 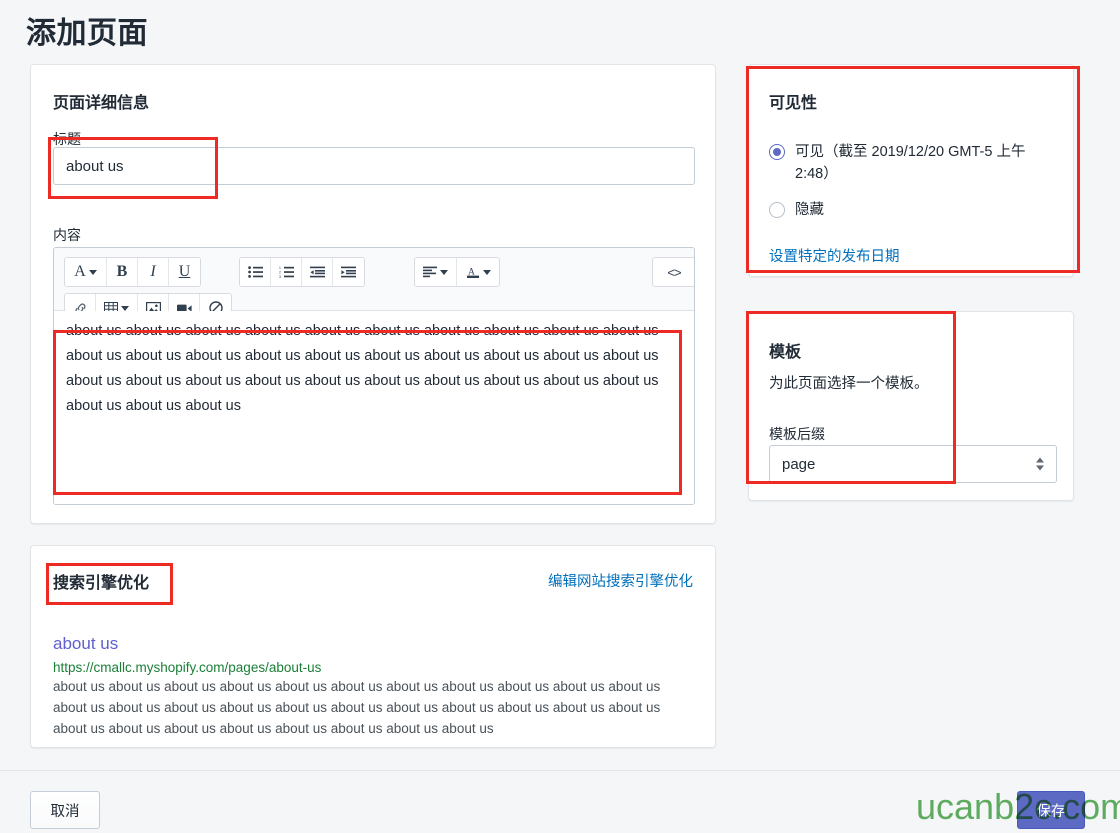 I want to click on numbered-list-icon: 1 2 3, so click(x=286, y=272).